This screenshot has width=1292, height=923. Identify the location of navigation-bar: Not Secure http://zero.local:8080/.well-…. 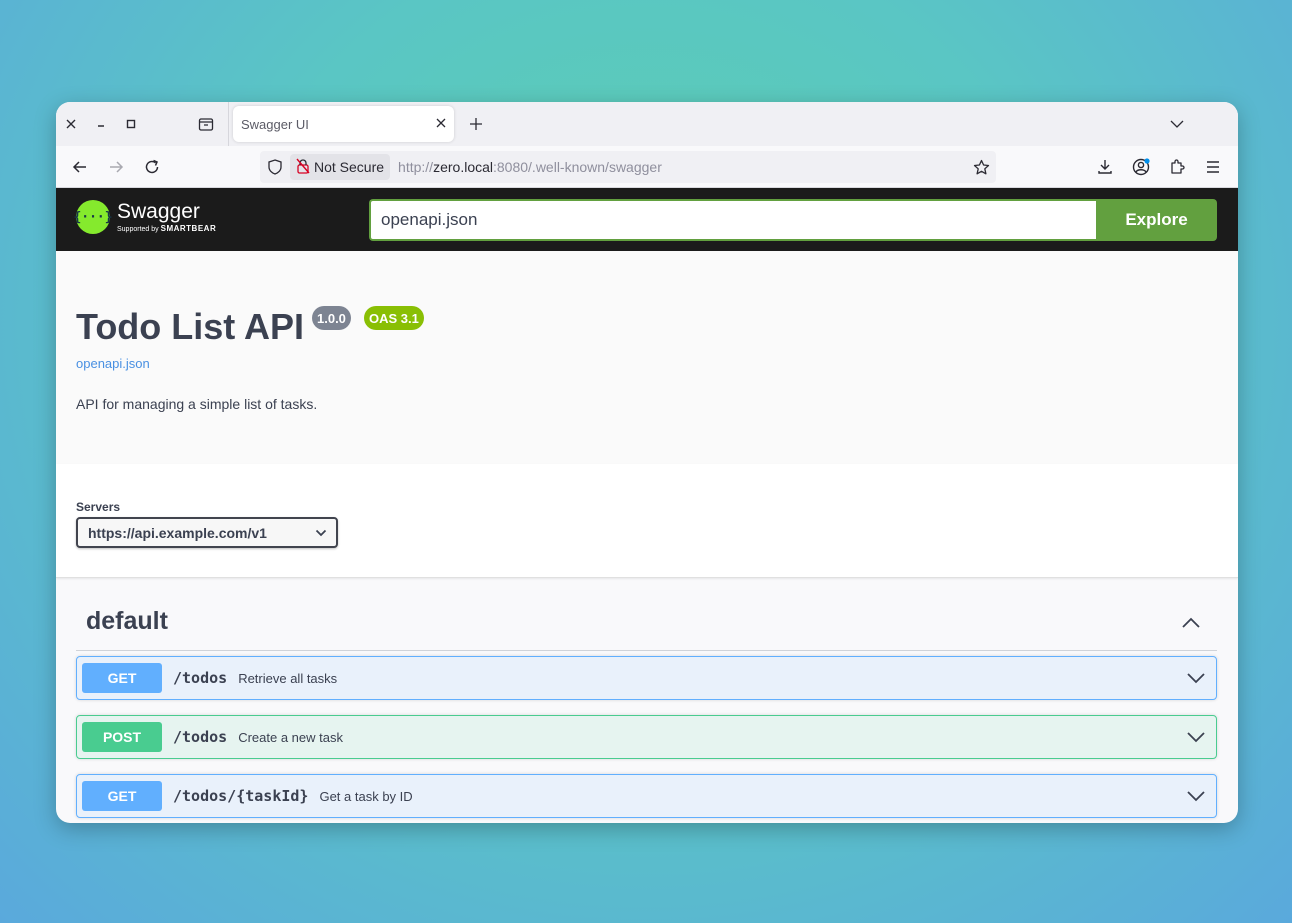
(647, 167).